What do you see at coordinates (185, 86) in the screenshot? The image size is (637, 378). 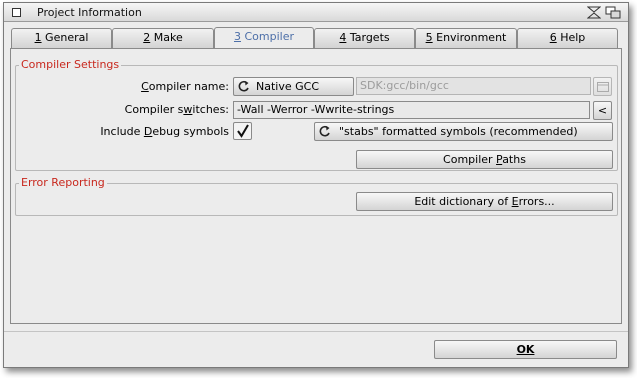 I see `compiler-name-label: Compiler name:` at bounding box center [185, 86].